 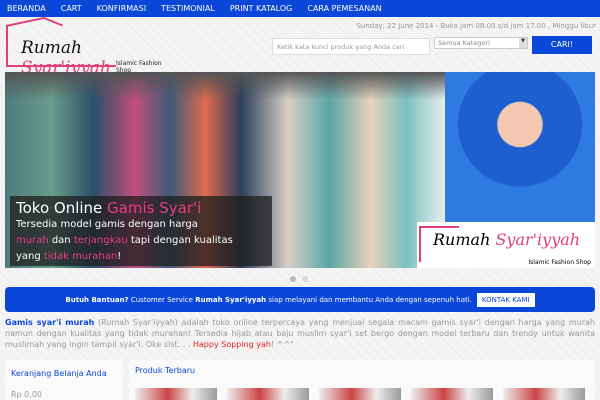 I want to click on hero-logo-accent: Syar'iyyah, so click(x=538, y=239).